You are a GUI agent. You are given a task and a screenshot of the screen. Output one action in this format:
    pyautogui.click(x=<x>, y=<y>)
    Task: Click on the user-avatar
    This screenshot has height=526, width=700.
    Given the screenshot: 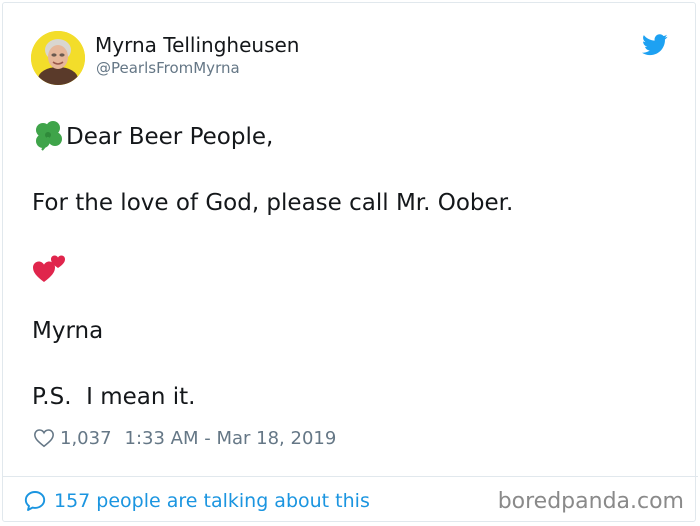 What is the action you would take?
    pyautogui.click(x=58, y=58)
    